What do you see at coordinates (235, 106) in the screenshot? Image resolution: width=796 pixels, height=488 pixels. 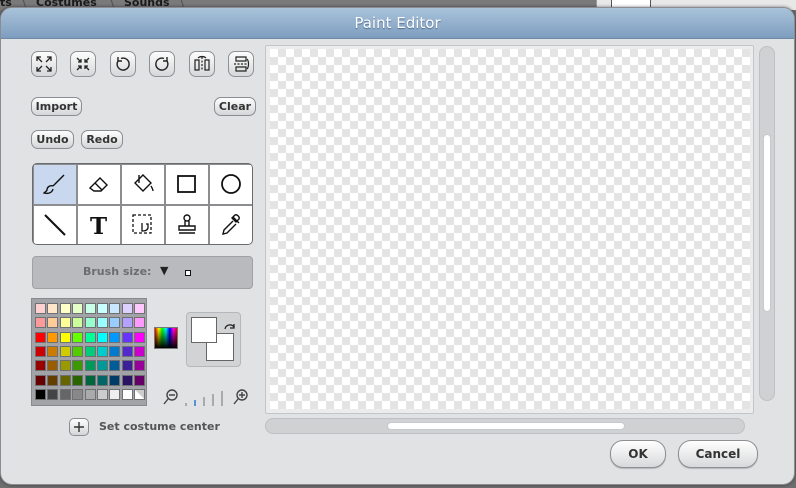 I see `clear-button: Clear` at bounding box center [235, 106].